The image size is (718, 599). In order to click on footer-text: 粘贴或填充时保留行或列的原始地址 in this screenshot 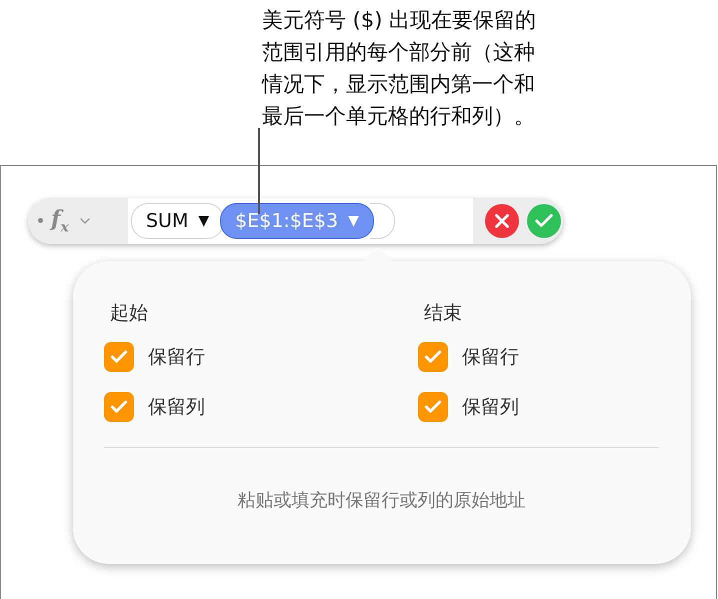, I will do `click(381, 500)`.